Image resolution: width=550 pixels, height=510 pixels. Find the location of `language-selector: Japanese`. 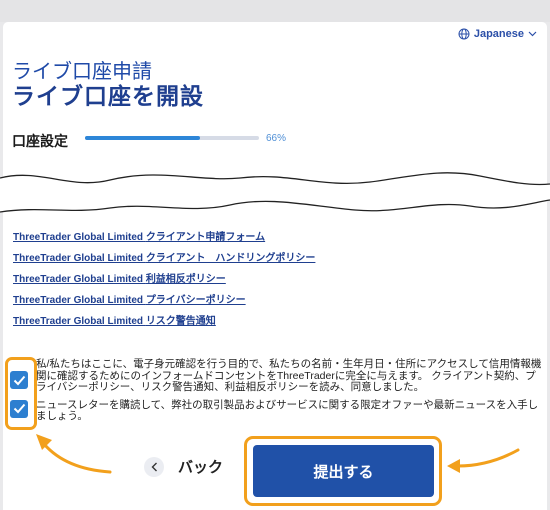

language-selector: Japanese is located at coordinates (497, 34).